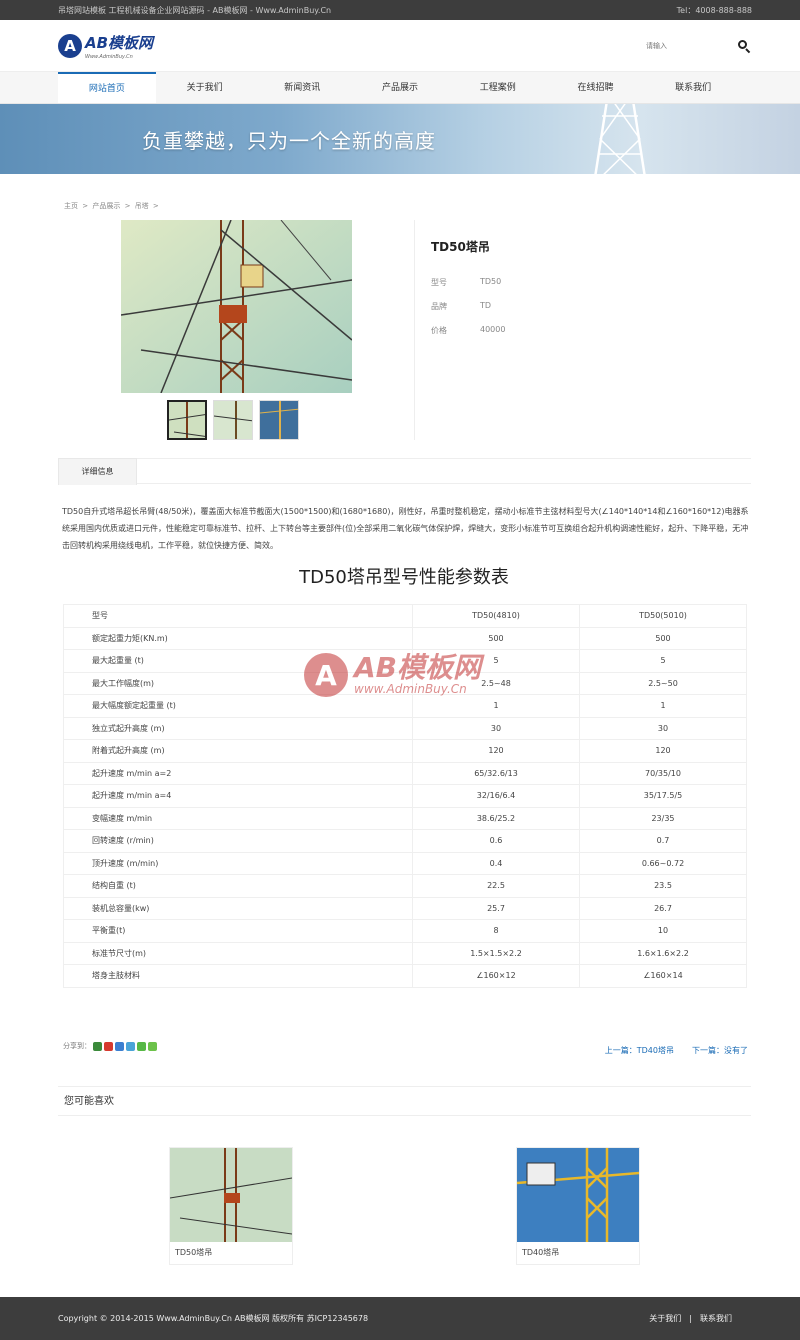 This screenshot has height=1340, width=800. What do you see at coordinates (119, 42) in the screenshot?
I see `logo-name: AB模板网` at bounding box center [119, 42].